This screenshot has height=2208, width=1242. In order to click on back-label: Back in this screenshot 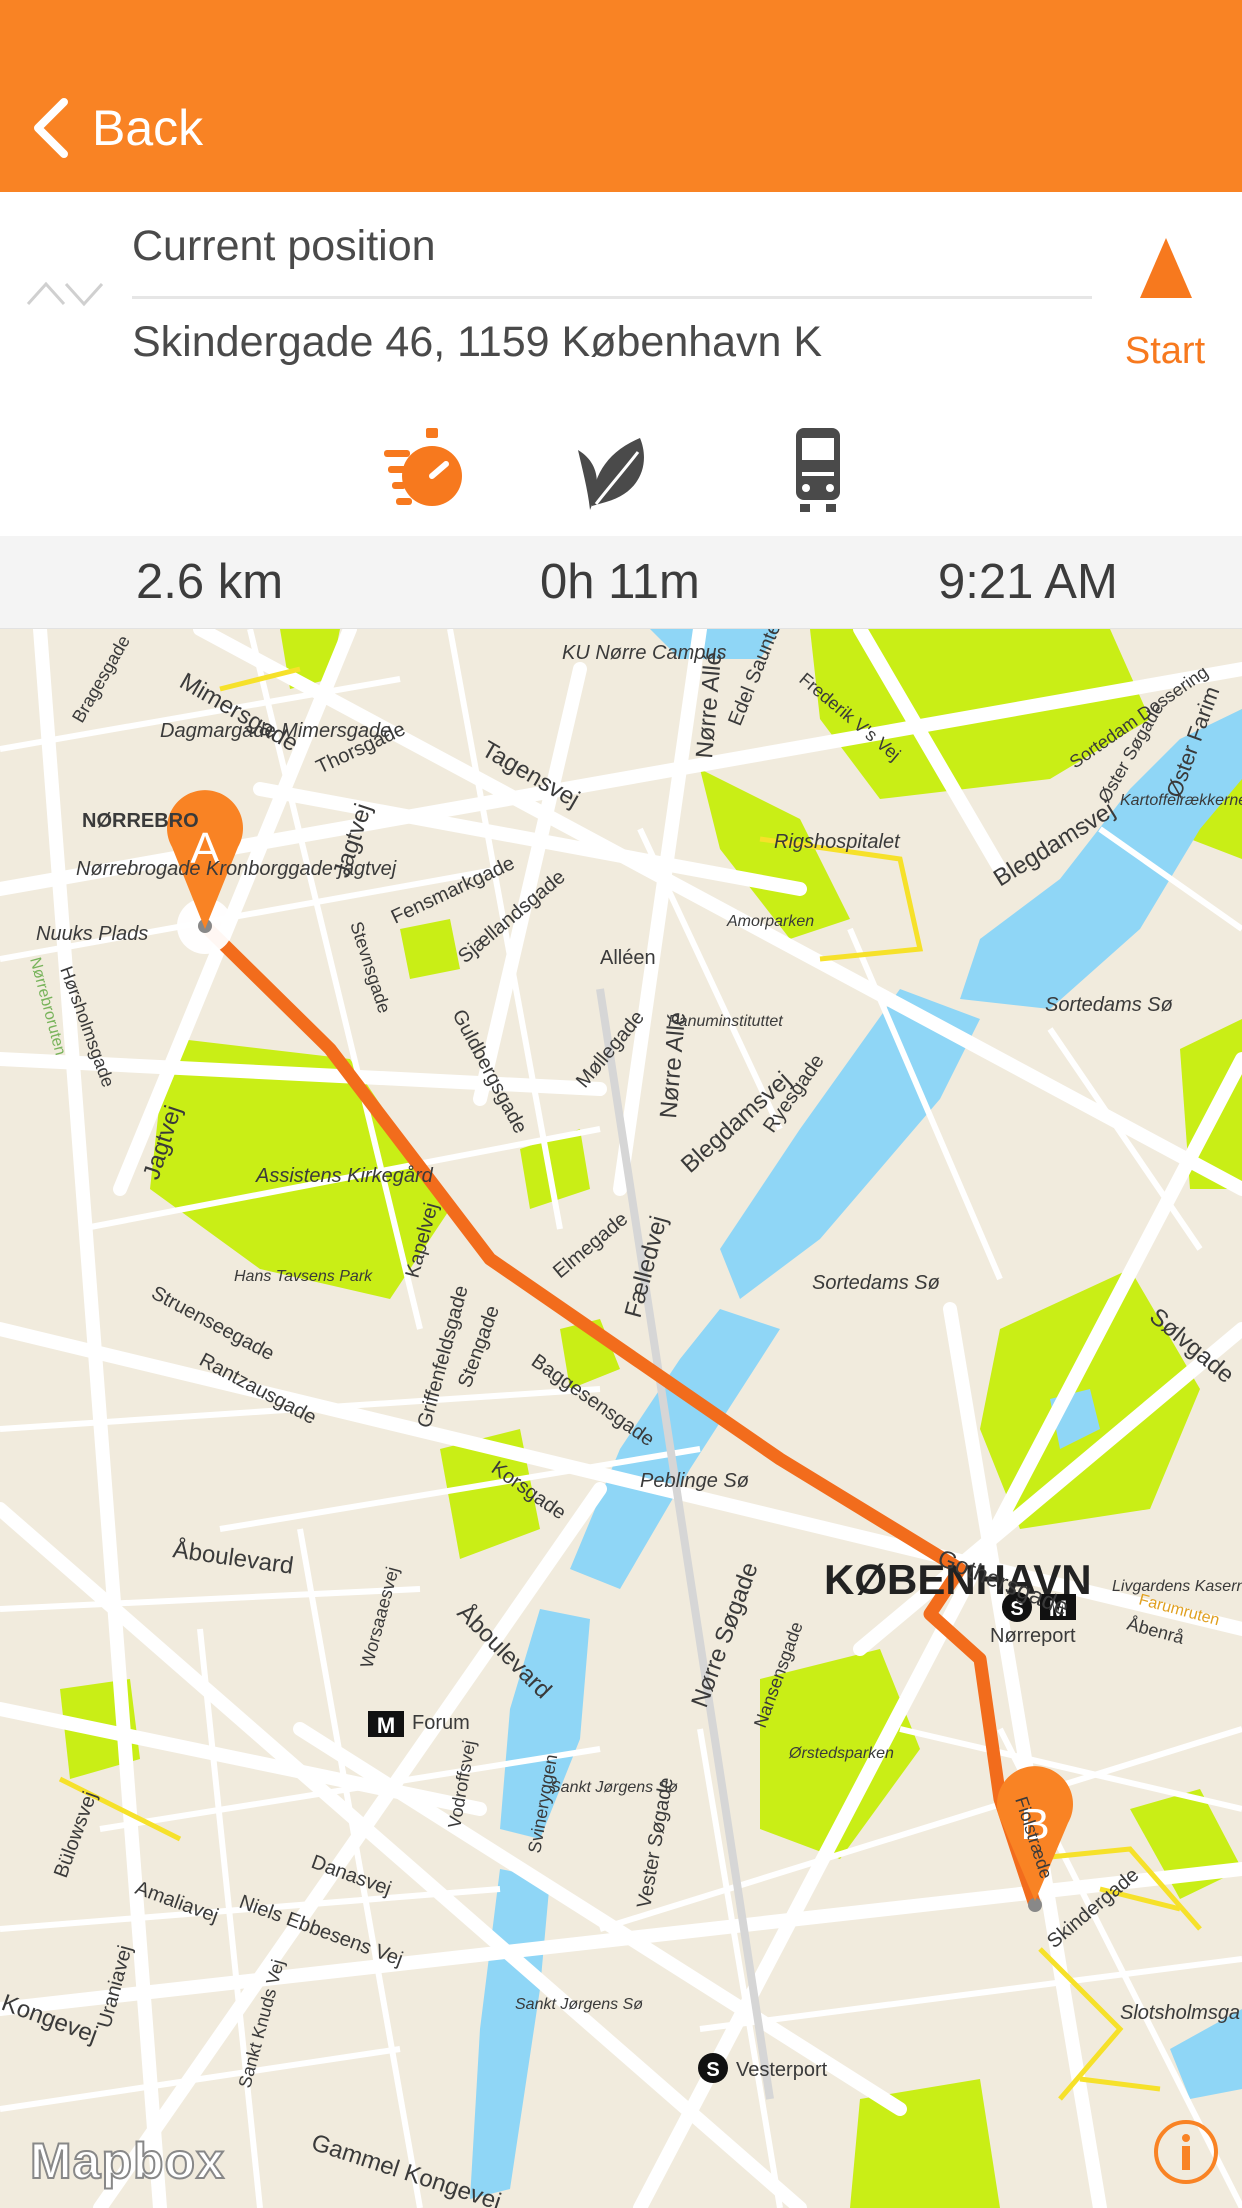, I will do `click(148, 128)`.